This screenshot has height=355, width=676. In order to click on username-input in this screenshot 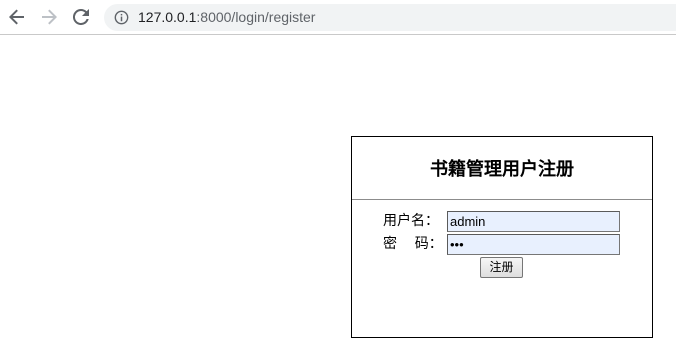, I will do `click(533, 221)`.